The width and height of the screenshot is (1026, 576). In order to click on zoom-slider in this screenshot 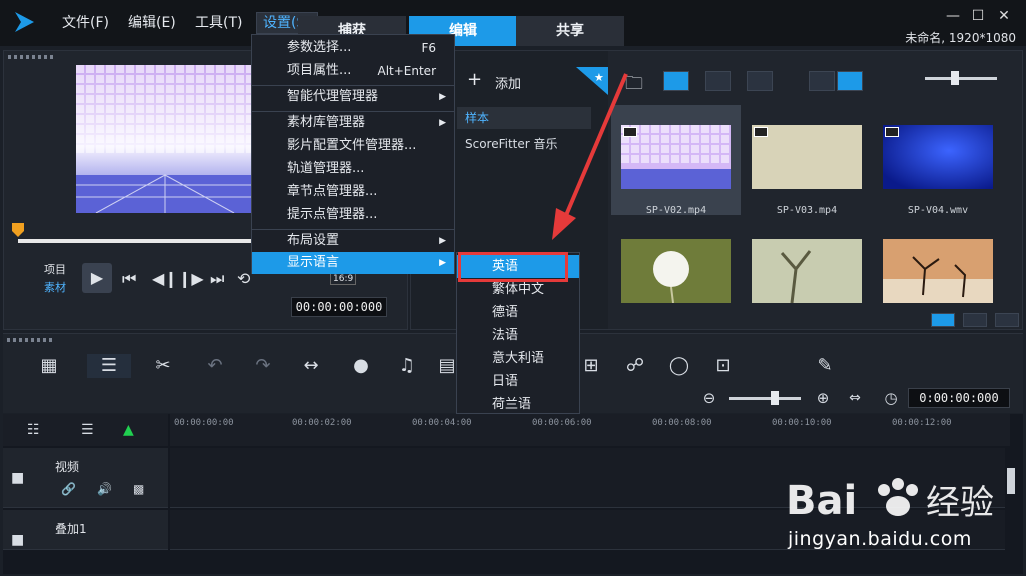, I will do `click(765, 398)`.